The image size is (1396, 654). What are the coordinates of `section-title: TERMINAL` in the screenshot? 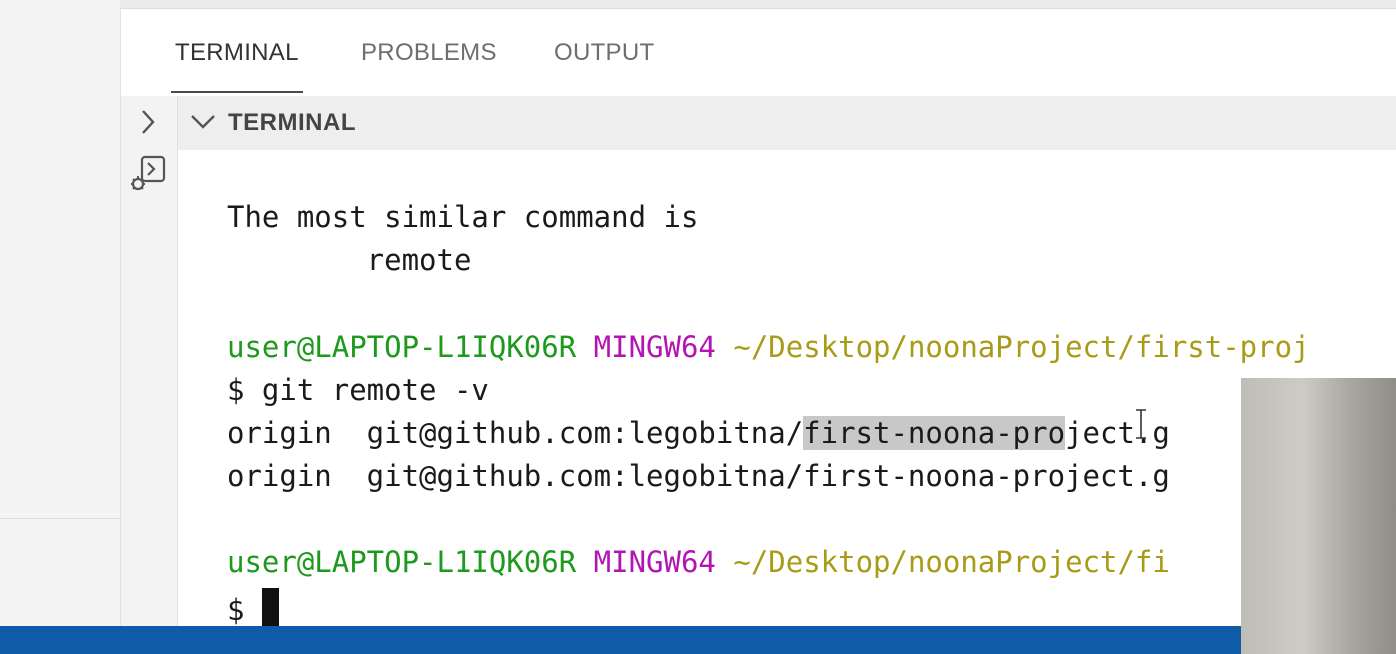 It's located at (292, 122).